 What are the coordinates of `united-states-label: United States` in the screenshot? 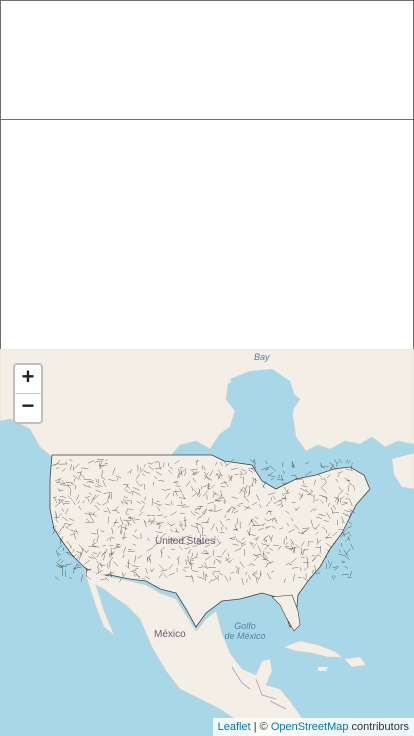 It's located at (185, 541).